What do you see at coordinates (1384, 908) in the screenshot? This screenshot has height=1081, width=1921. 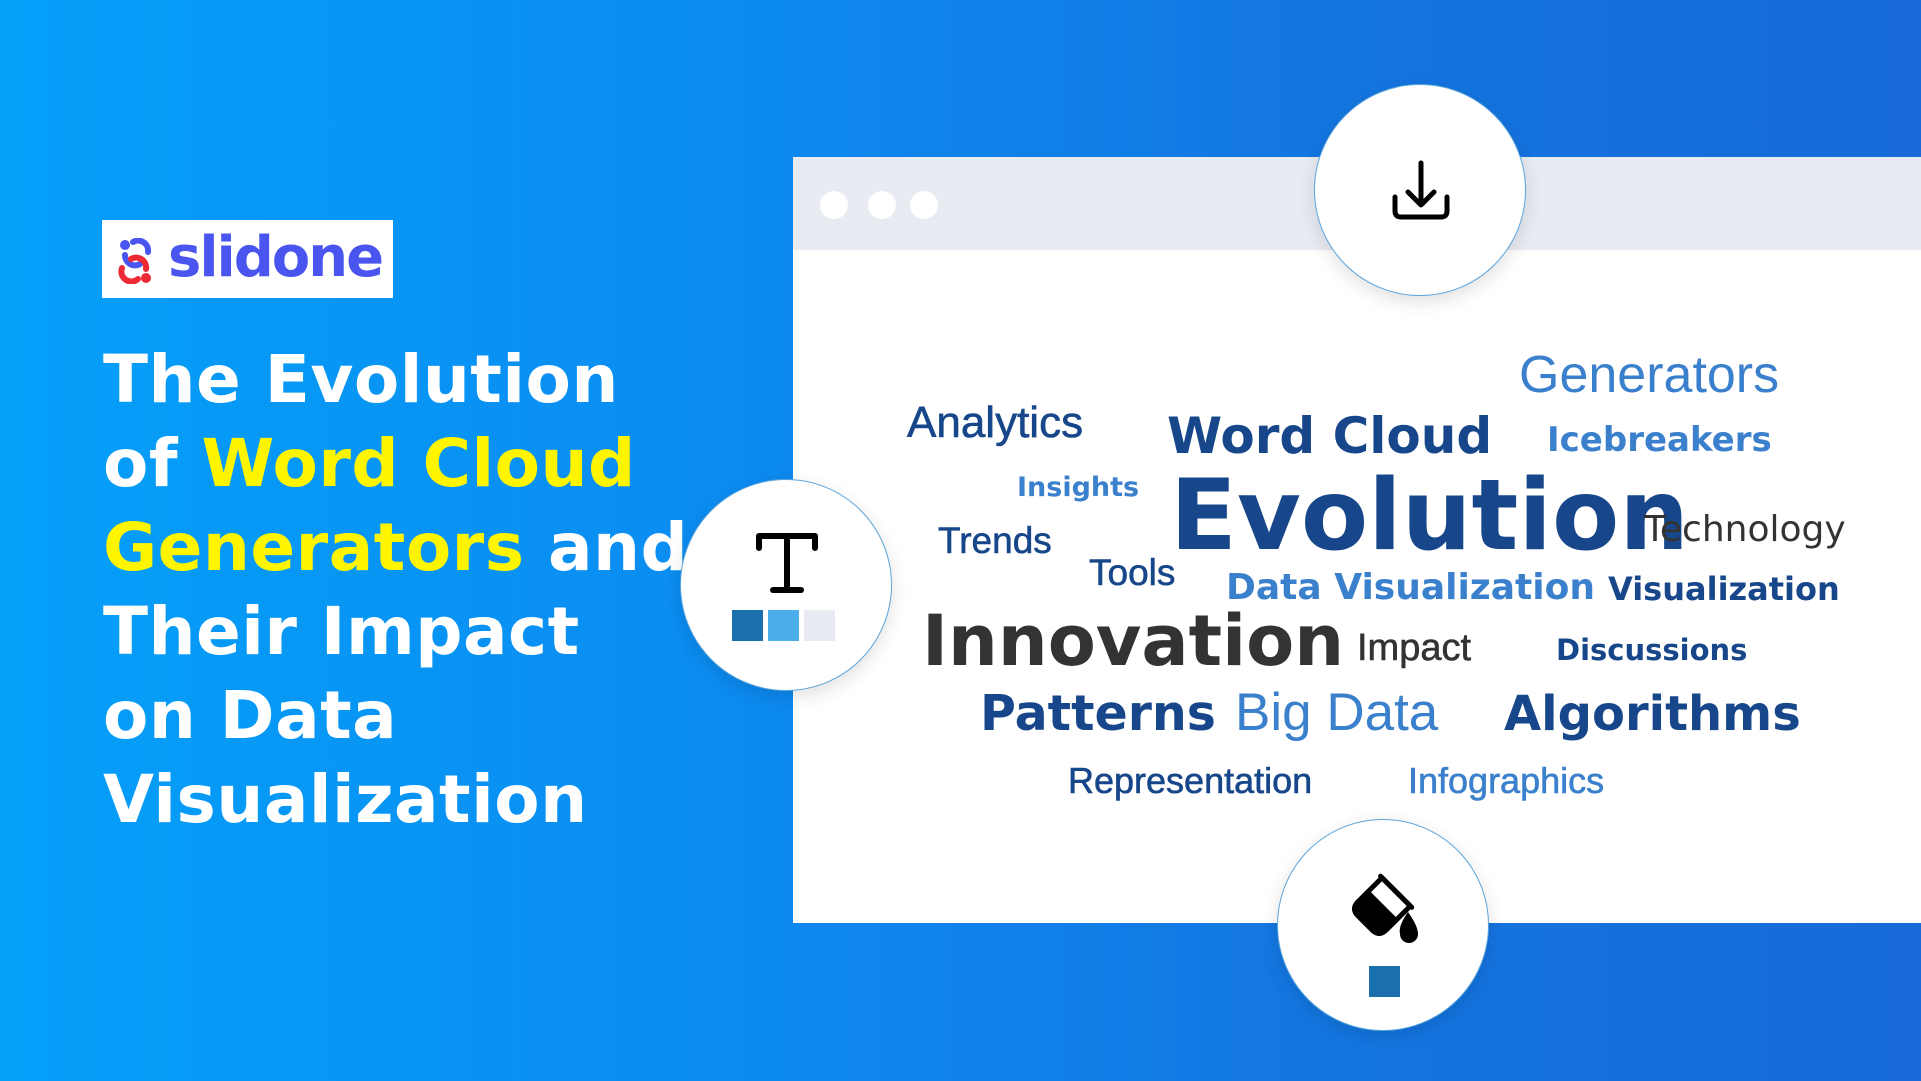 I see `paint-bucket-icon` at bounding box center [1384, 908].